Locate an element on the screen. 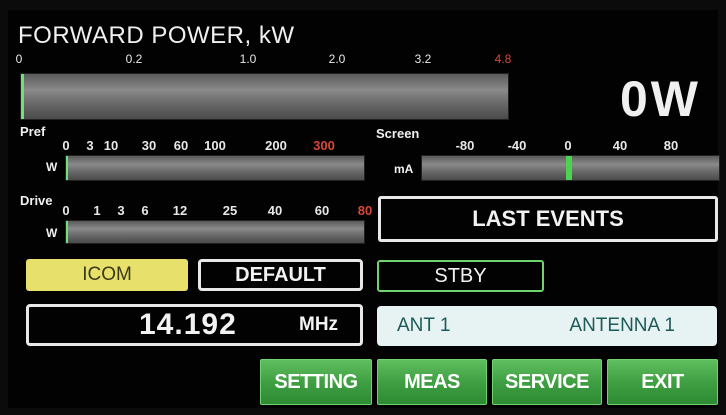 The image size is (726, 415). icom-button: ICOM is located at coordinates (107, 275).